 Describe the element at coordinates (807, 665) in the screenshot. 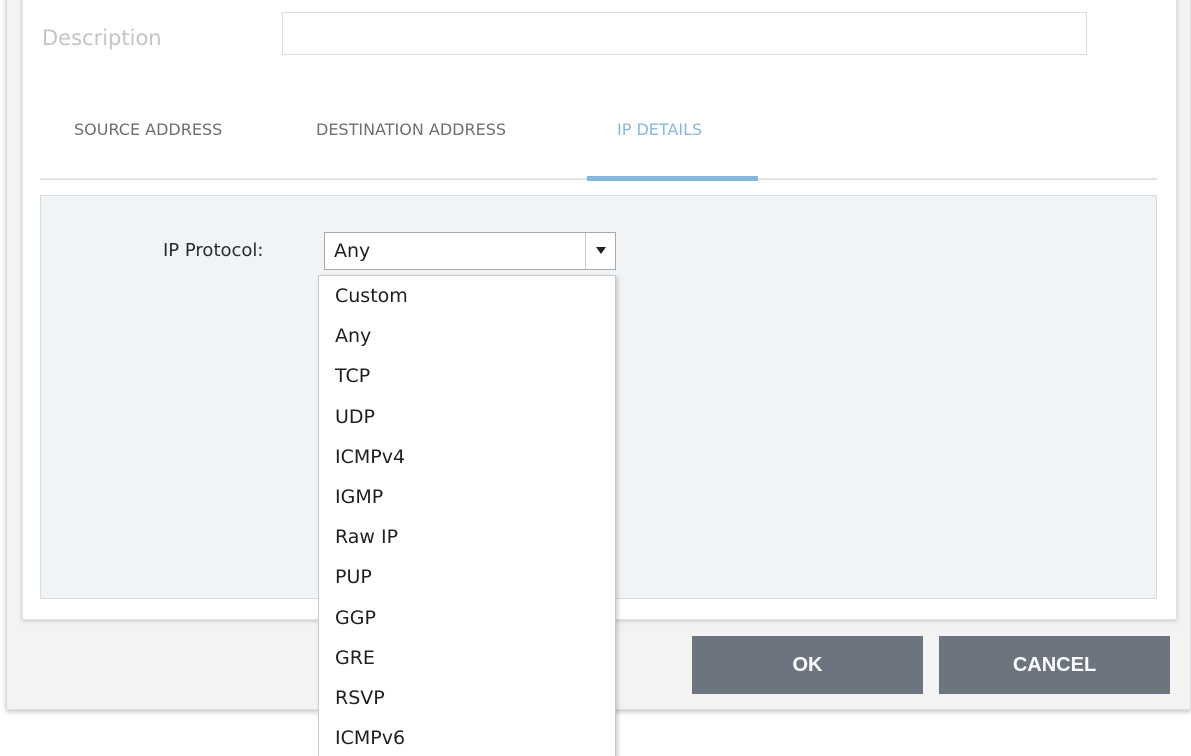

I see `ok-button: OK` at that location.